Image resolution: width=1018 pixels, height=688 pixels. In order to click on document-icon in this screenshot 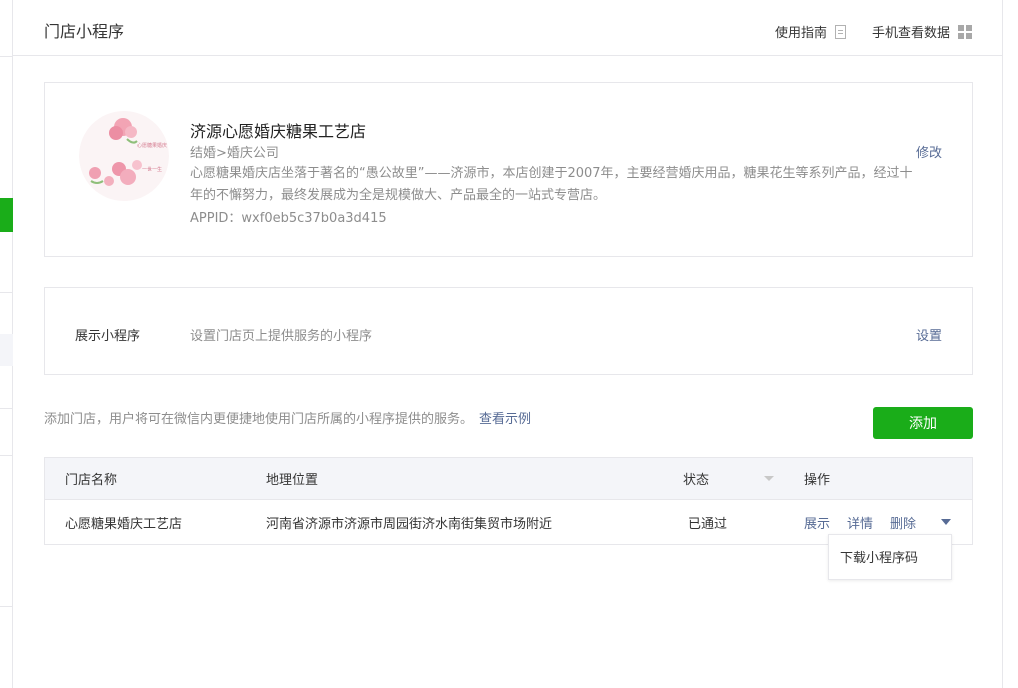, I will do `click(841, 31)`.